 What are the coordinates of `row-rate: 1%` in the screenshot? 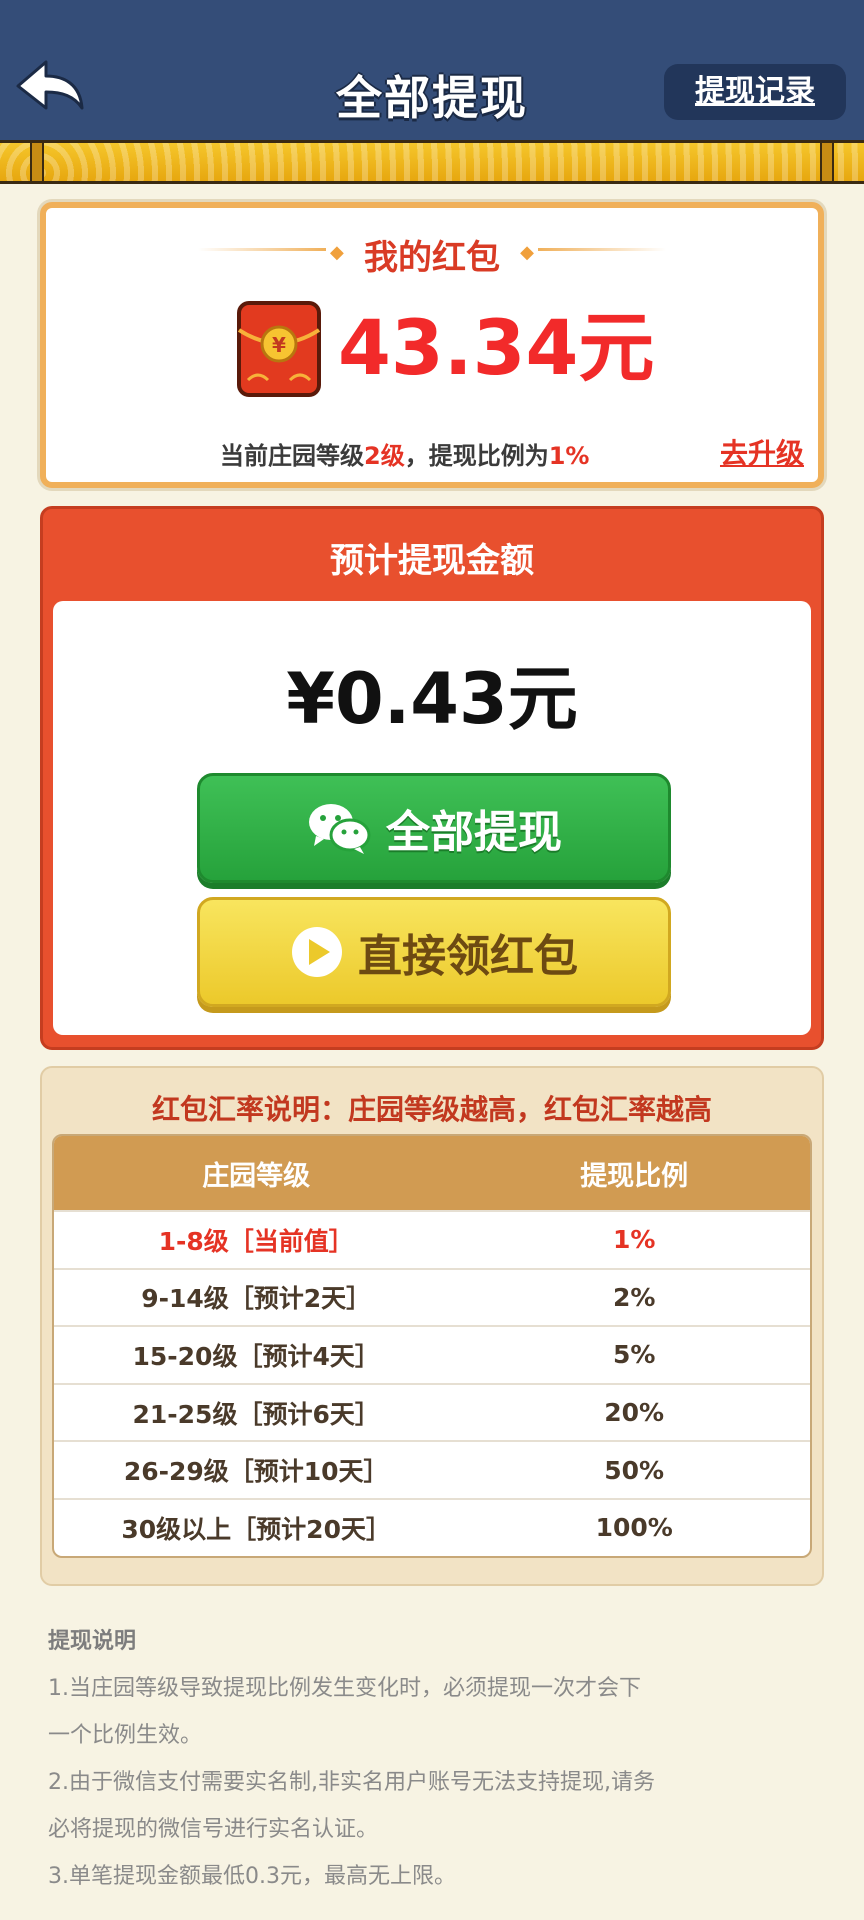 It's located at (634, 1240).